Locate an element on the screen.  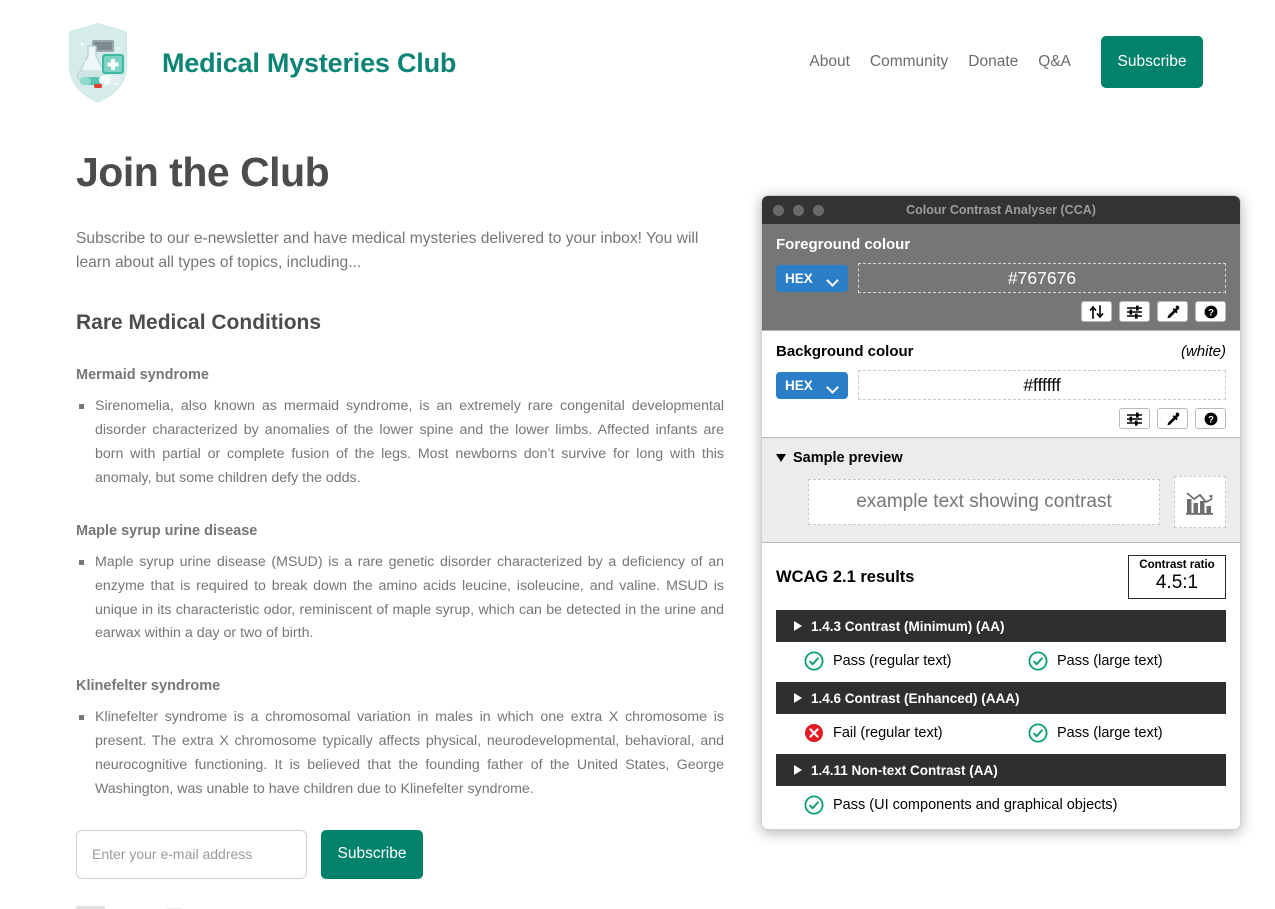
sample-text-box: example text showing contrast is located at coordinates (984, 502).